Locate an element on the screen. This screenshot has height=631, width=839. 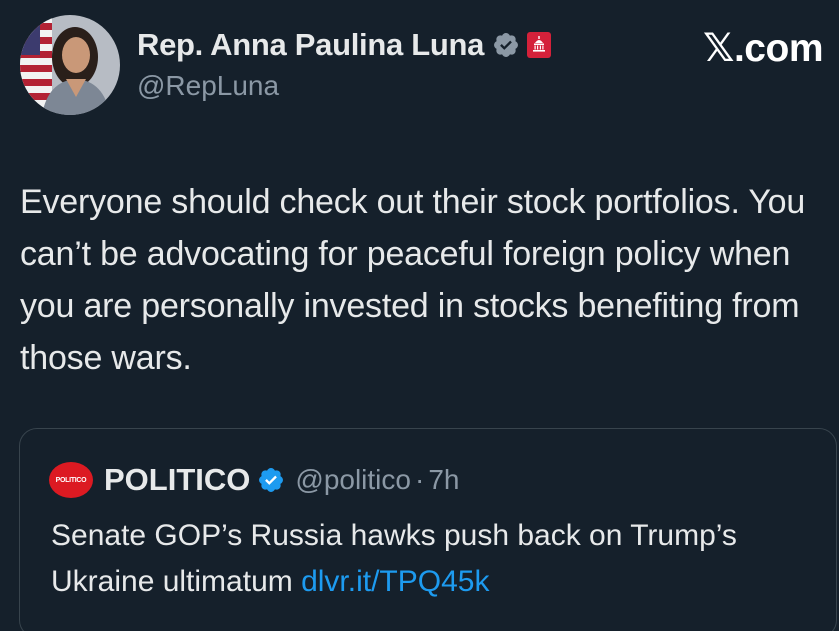
author-display-name: Rep. Anna Paulina Luna is located at coordinates (310, 45).